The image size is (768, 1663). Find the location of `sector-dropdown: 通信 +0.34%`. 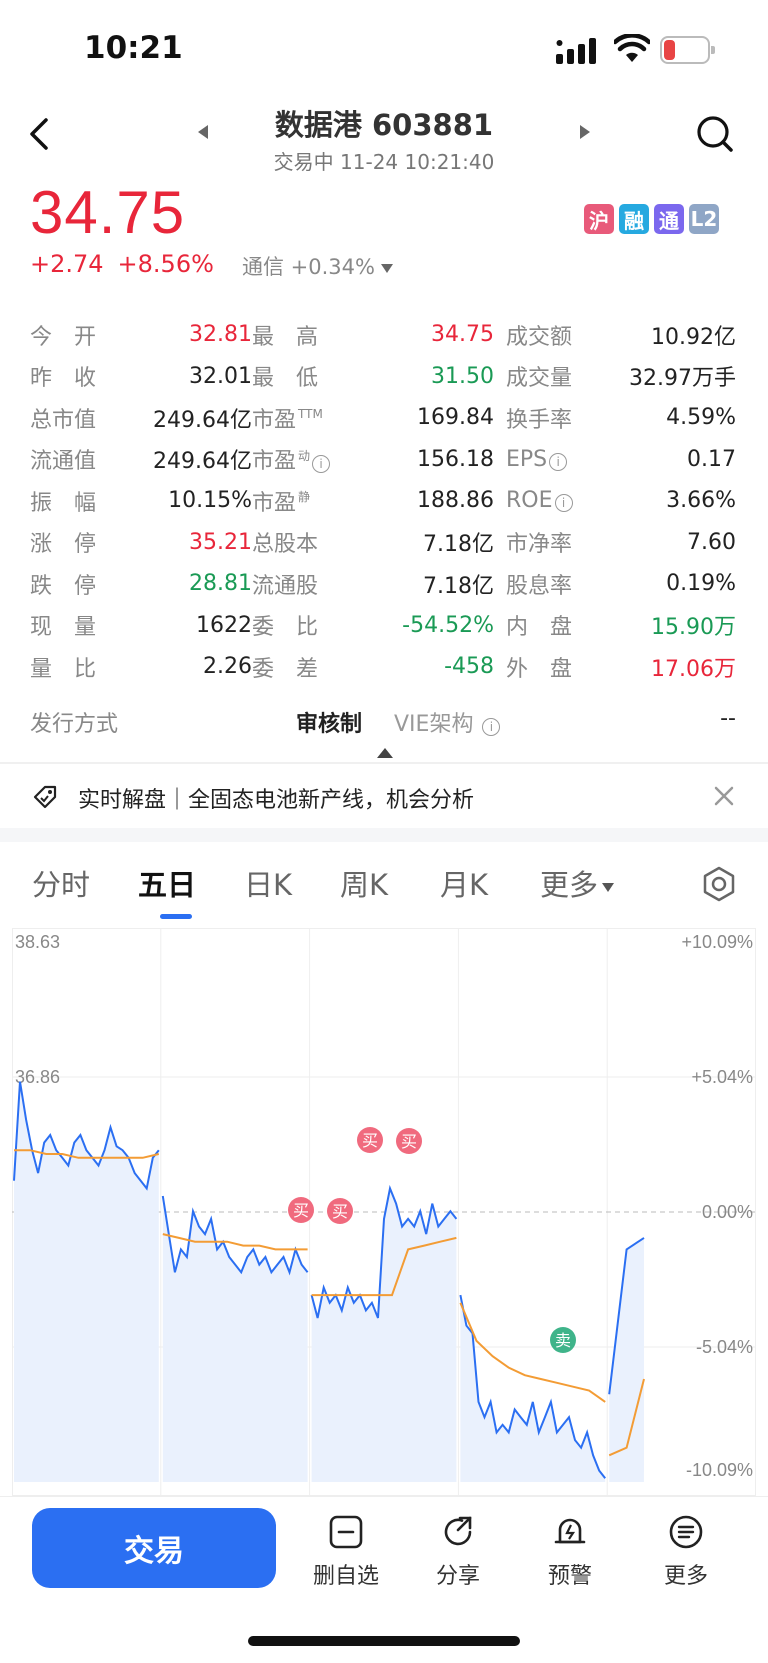

sector-dropdown: 通信 +0.34% is located at coordinates (317, 266).